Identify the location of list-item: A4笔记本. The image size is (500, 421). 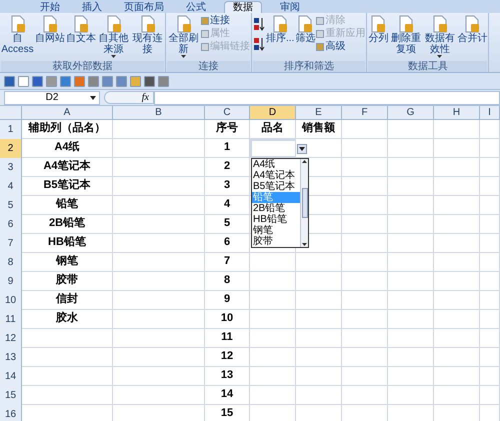
(276, 175).